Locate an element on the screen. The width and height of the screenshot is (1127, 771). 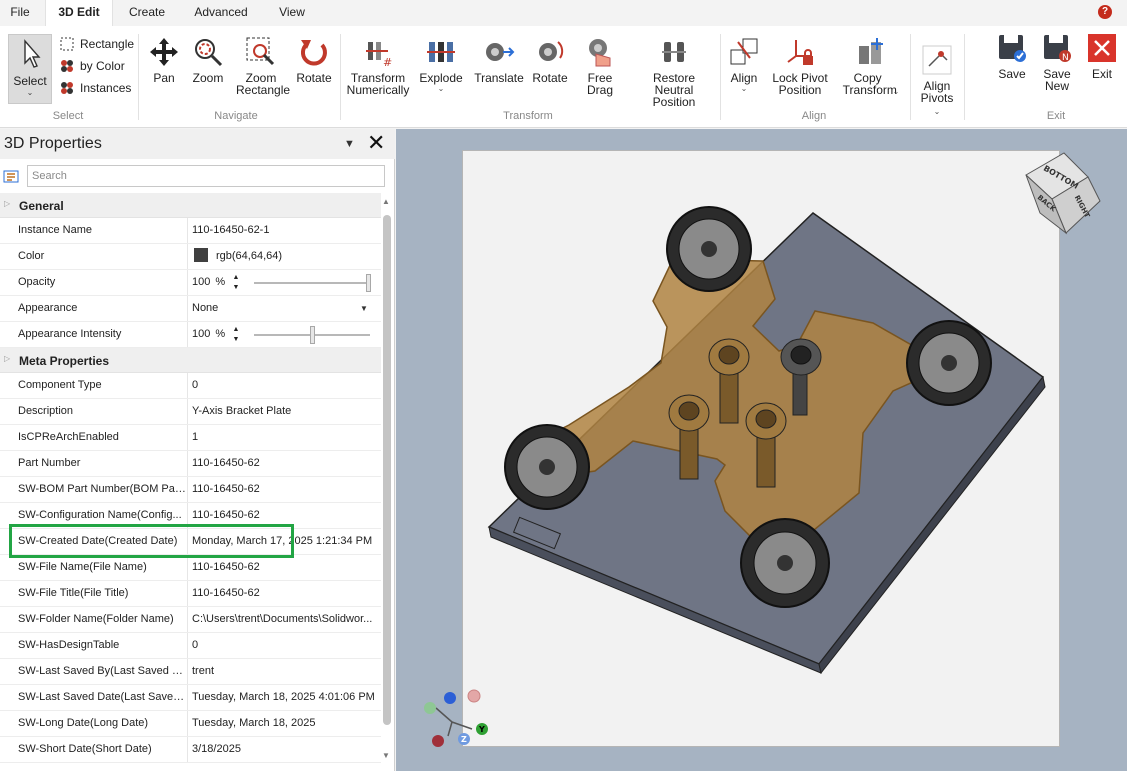
save-button: Save is located at coordinates (1012, 56).